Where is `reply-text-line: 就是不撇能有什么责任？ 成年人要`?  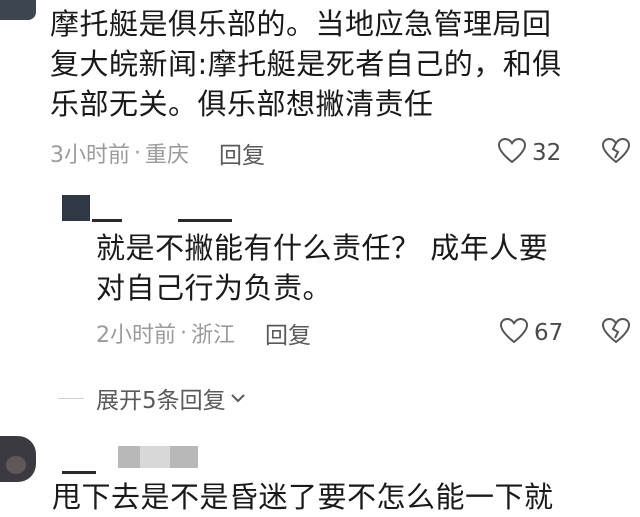 reply-text-line: 就是不撇能有什么责任？ 成年人要 is located at coordinates (322, 248).